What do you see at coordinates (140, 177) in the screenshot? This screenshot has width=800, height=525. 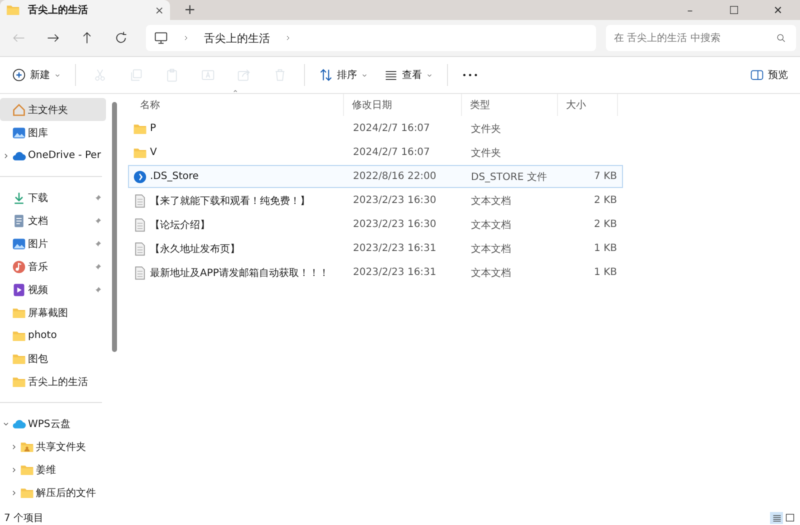 I see `app-file-icon` at bounding box center [140, 177].